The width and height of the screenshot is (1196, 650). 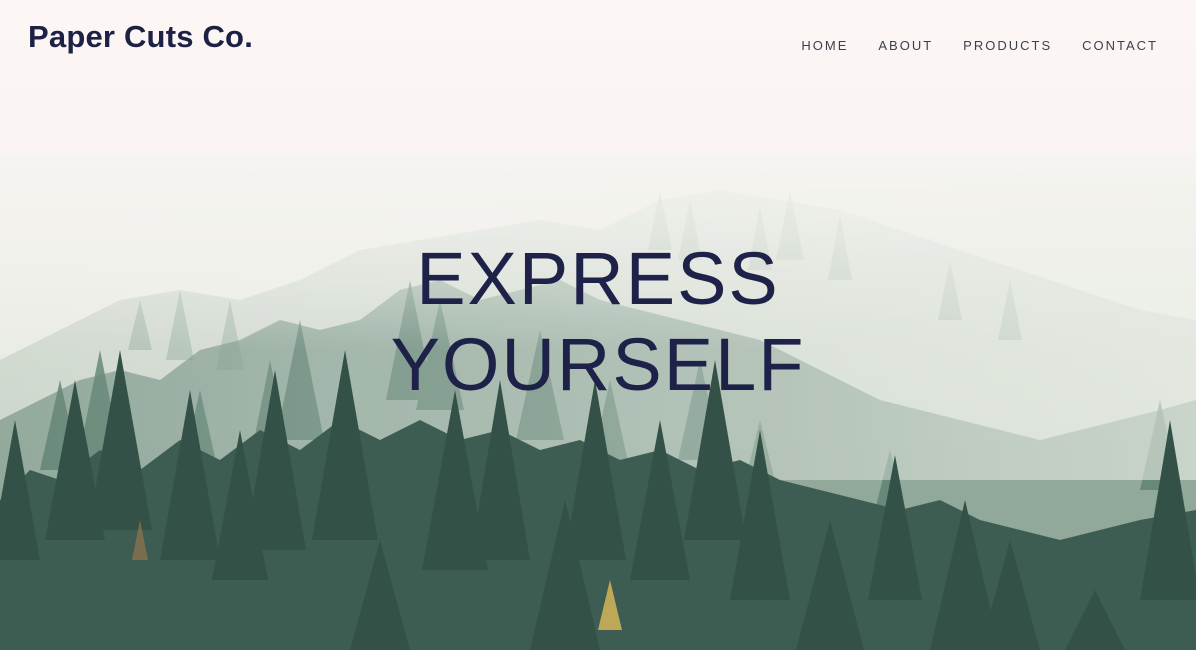 What do you see at coordinates (598, 278) in the screenshot?
I see `hero-headline-line1: EXPRESS` at bounding box center [598, 278].